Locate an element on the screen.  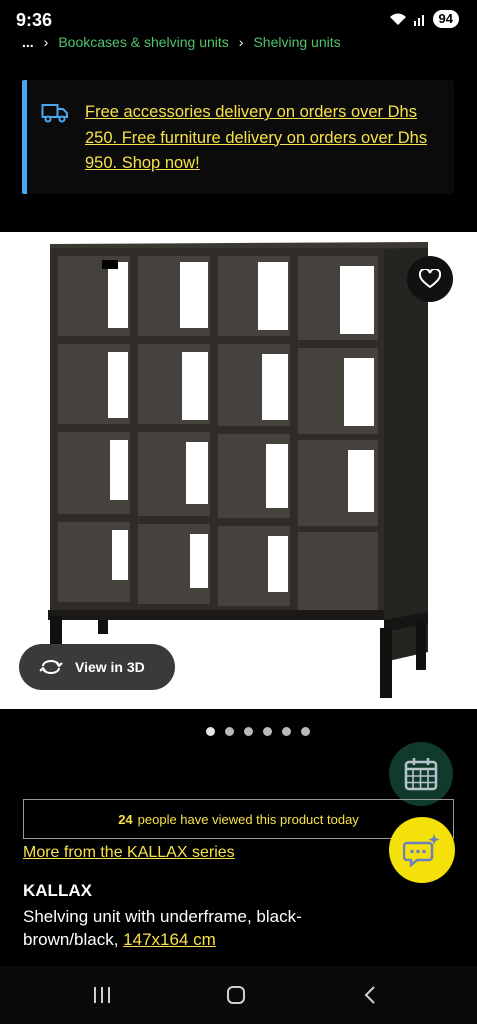
favorite-button is located at coordinates (430, 279).